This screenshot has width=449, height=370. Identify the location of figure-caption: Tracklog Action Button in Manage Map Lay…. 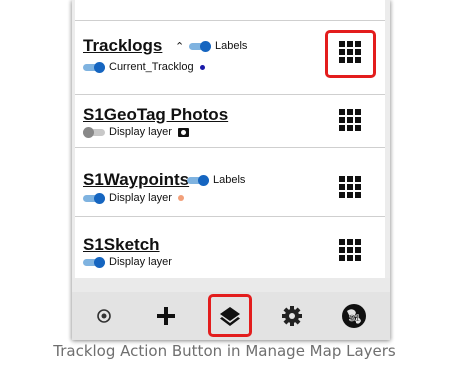
(224, 351).